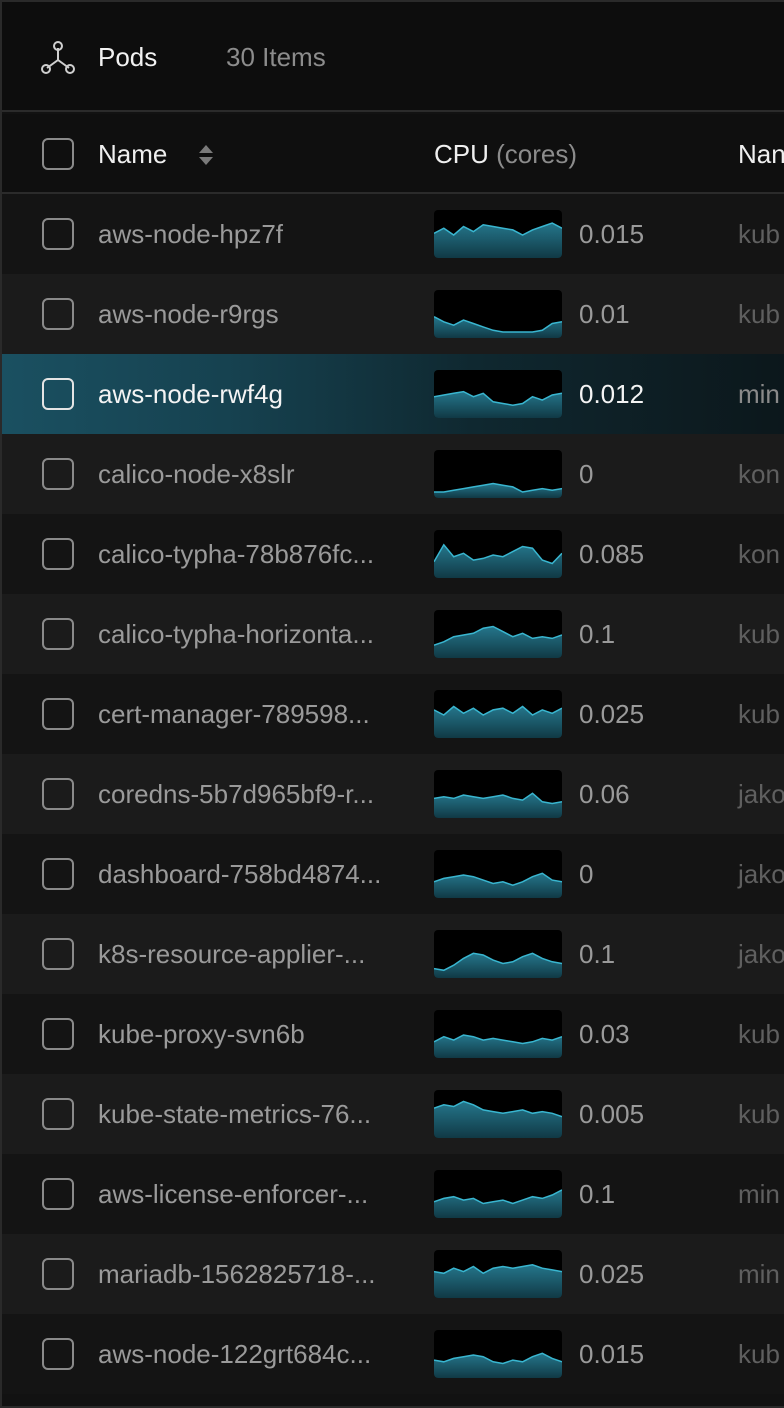 The image size is (784, 1408). I want to click on table-row: aws-node-rwf4g 0.012 min, so click(393, 394).